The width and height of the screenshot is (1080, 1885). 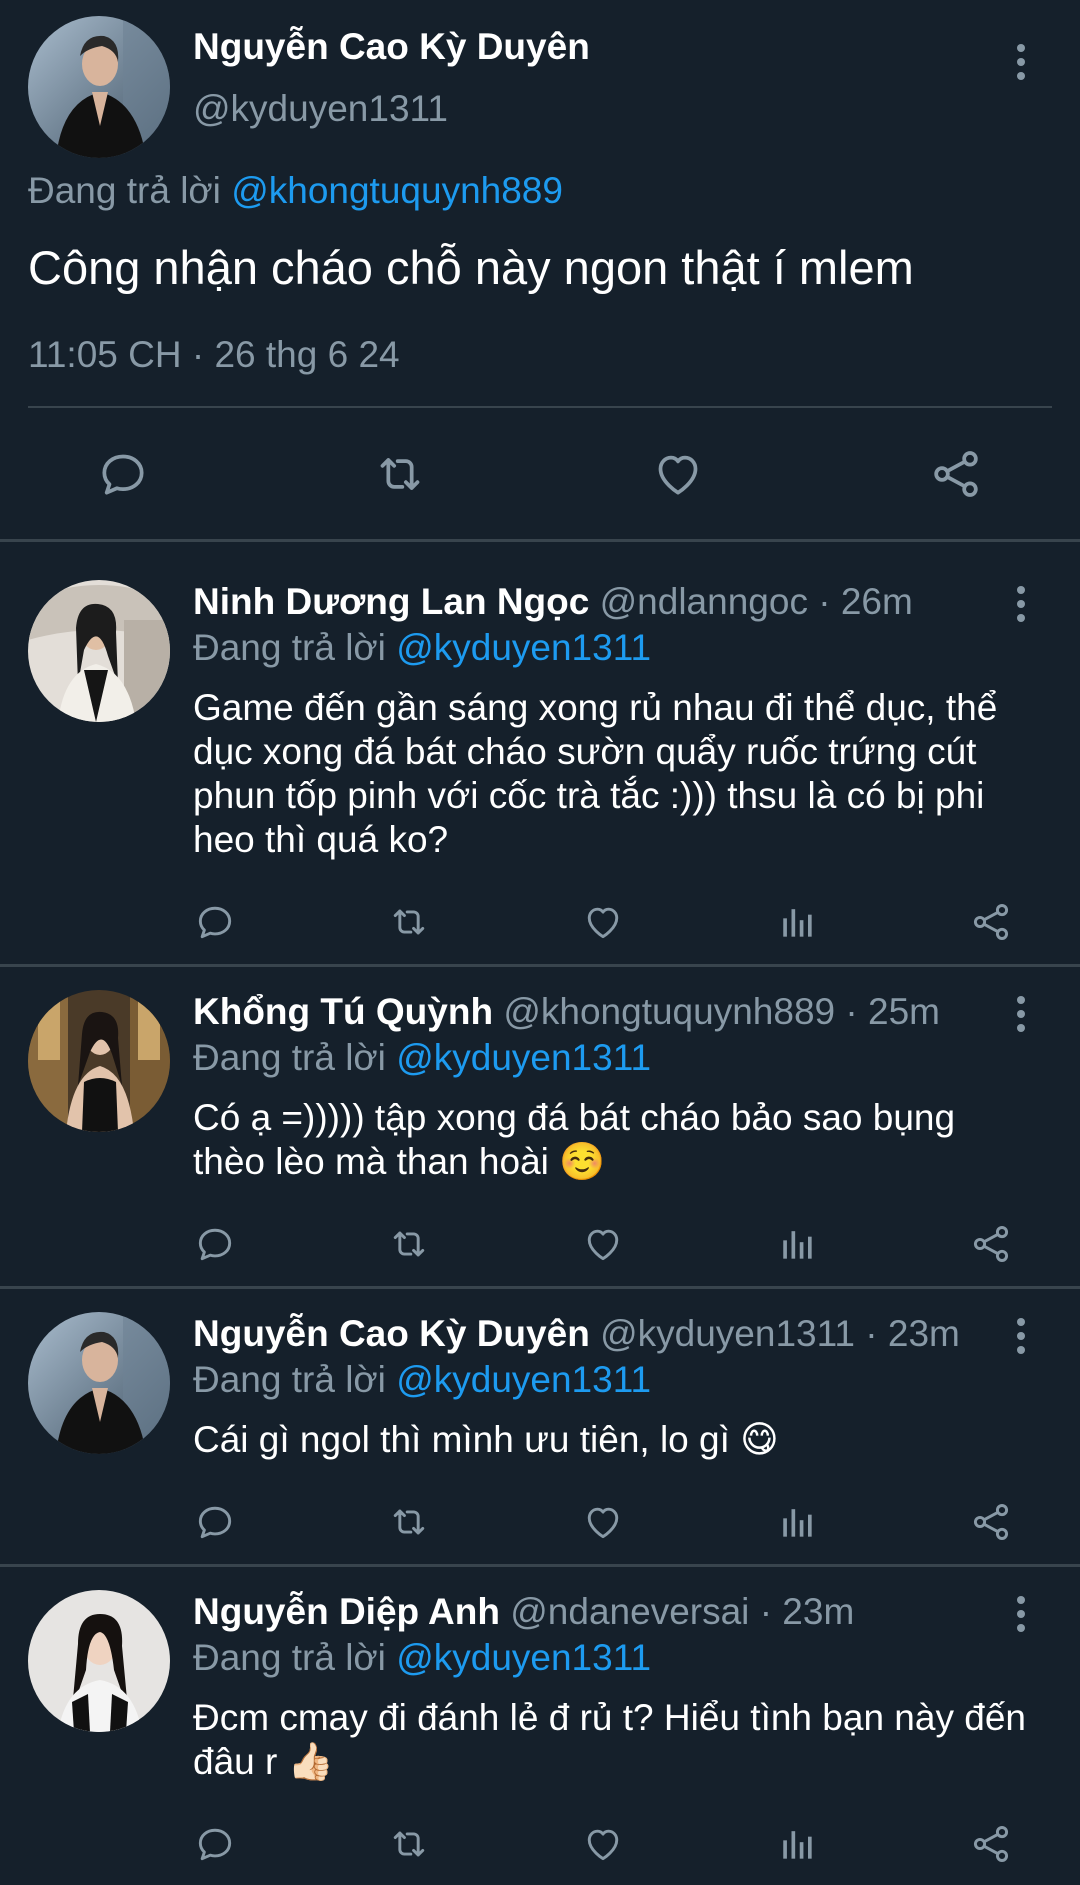 I want to click on author-handle: @ndlanngoc, so click(x=704, y=601).